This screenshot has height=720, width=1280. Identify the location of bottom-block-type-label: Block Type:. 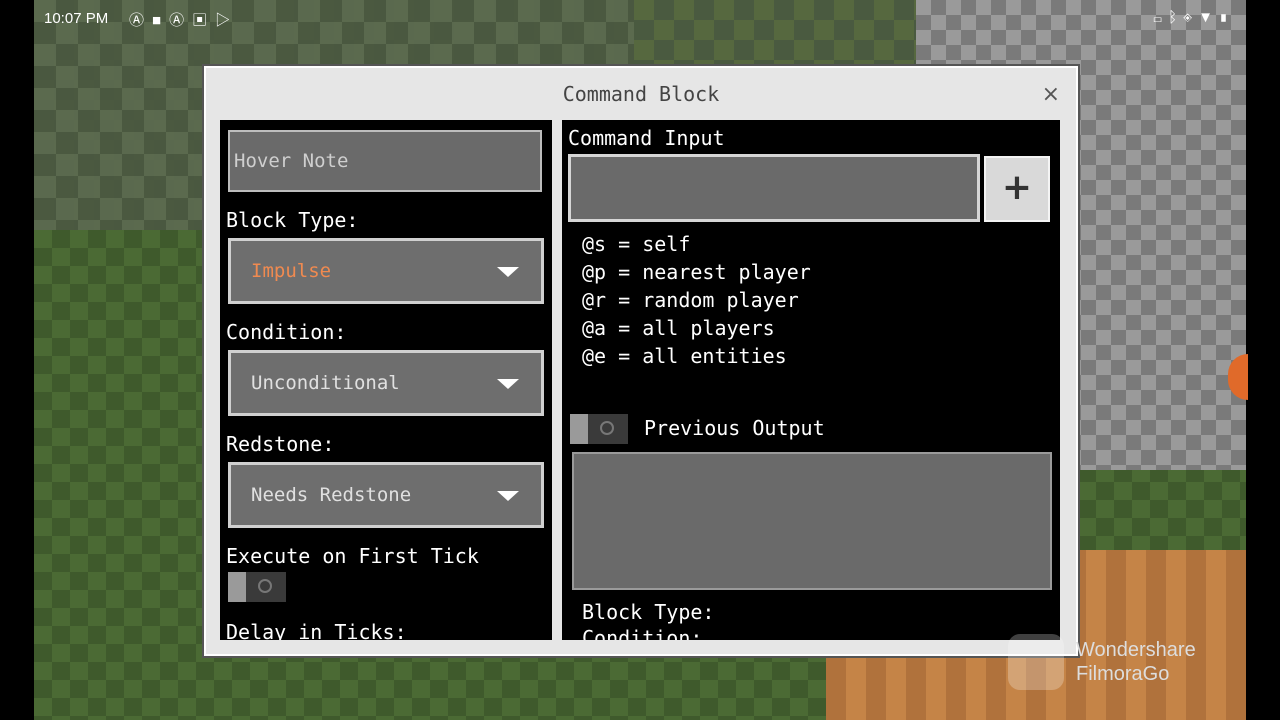
(648, 612).